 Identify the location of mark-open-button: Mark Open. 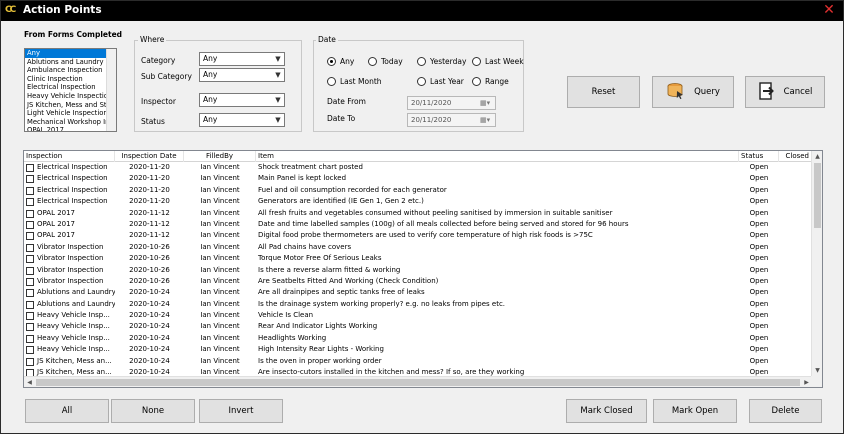
(695, 411).